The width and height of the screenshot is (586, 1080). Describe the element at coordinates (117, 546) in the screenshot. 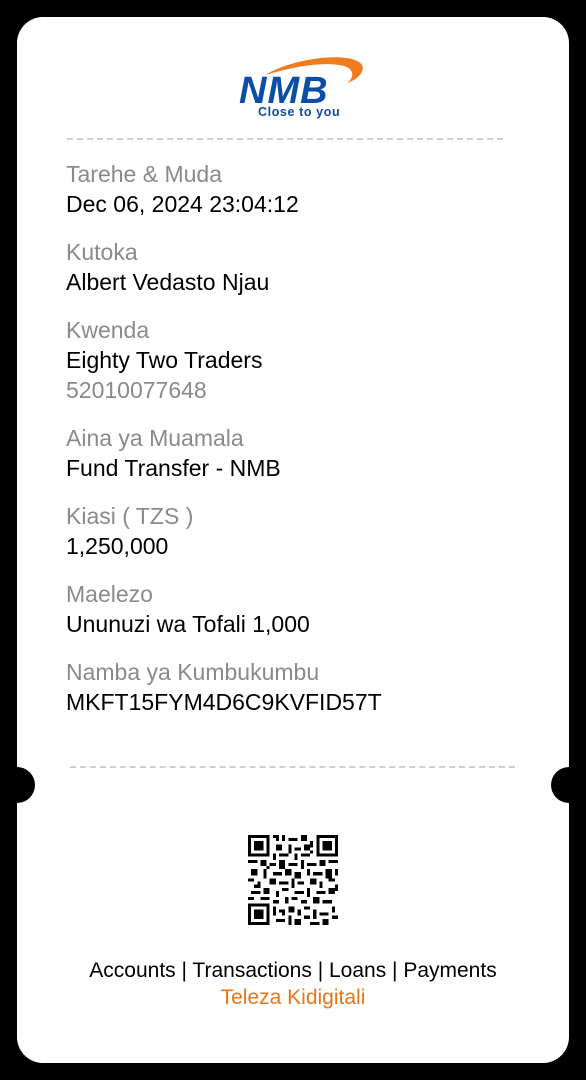

I see `field-value: 1,250,000` at that location.